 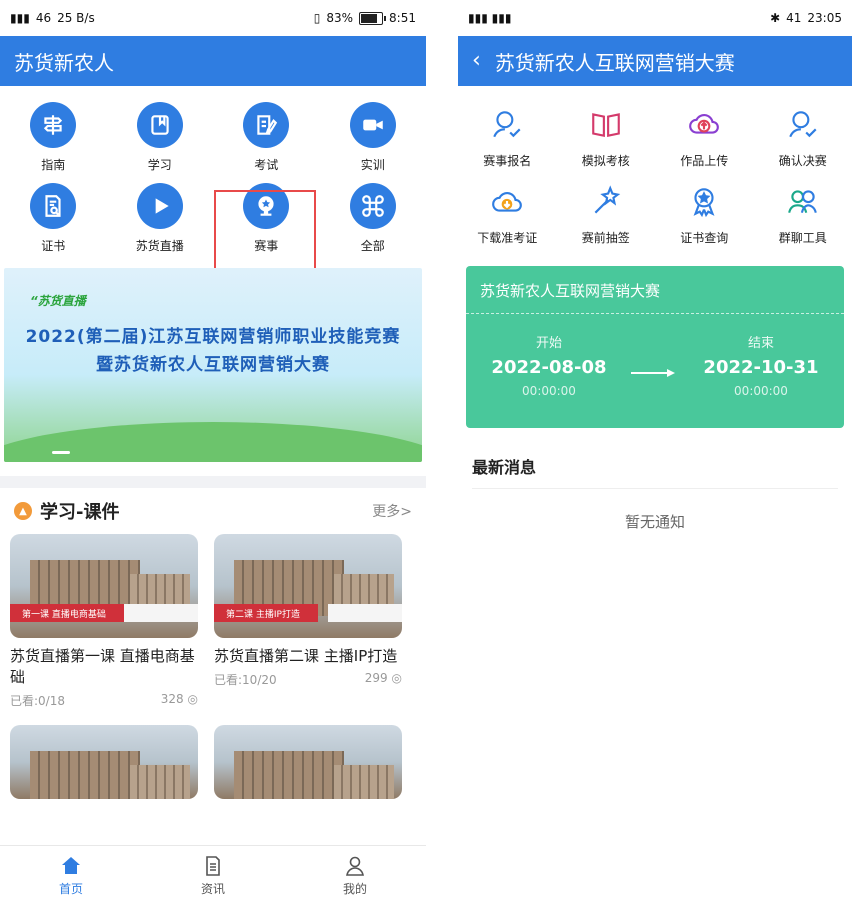 I want to click on grid-label: 苏货直播, so click(x=159, y=246).